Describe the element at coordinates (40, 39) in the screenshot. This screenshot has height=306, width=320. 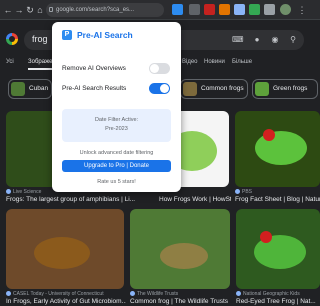
I see `search-query: frog` at that location.